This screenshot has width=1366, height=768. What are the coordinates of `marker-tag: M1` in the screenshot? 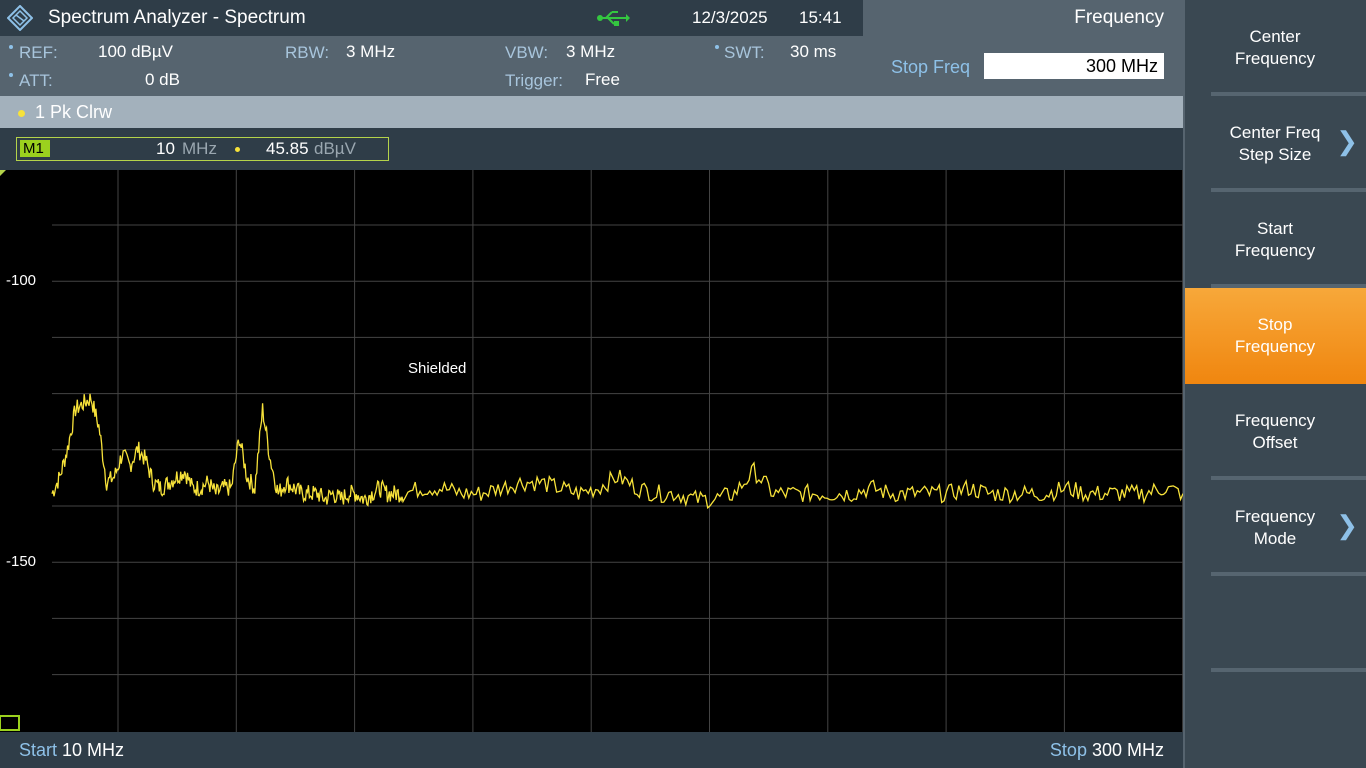 It's located at (35, 148).